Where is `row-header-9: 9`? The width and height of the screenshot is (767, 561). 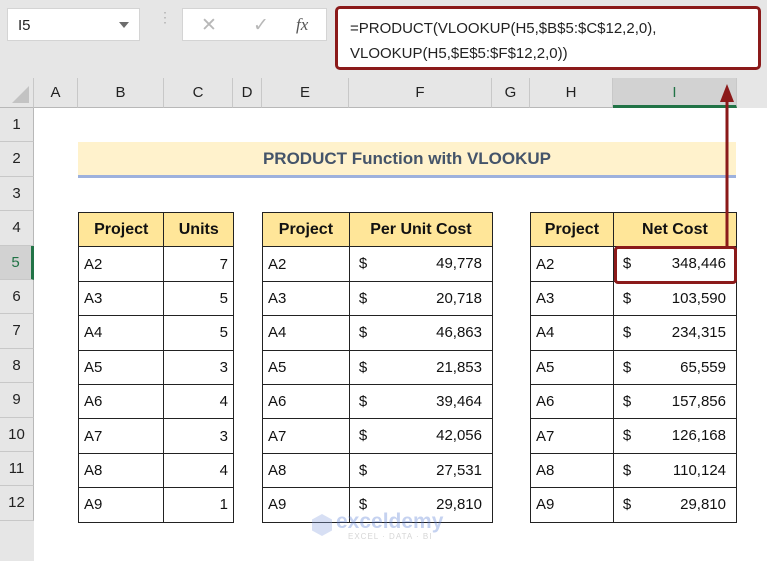
row-header-9: 9 is located at coordinates (17, 400).